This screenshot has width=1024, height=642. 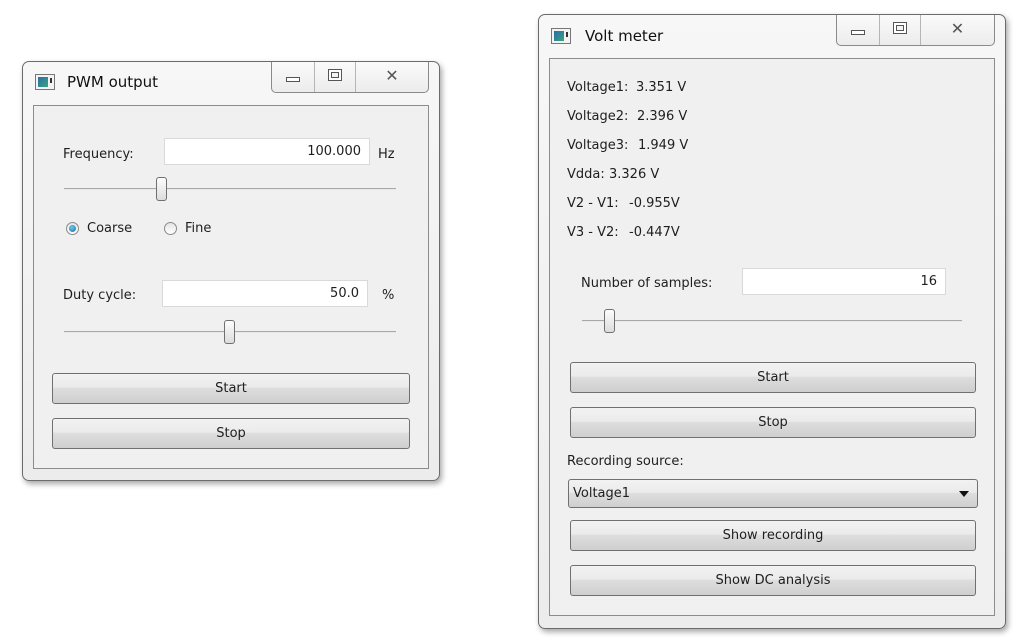 I want to click on samples-slider, so click(x=772, y=321).